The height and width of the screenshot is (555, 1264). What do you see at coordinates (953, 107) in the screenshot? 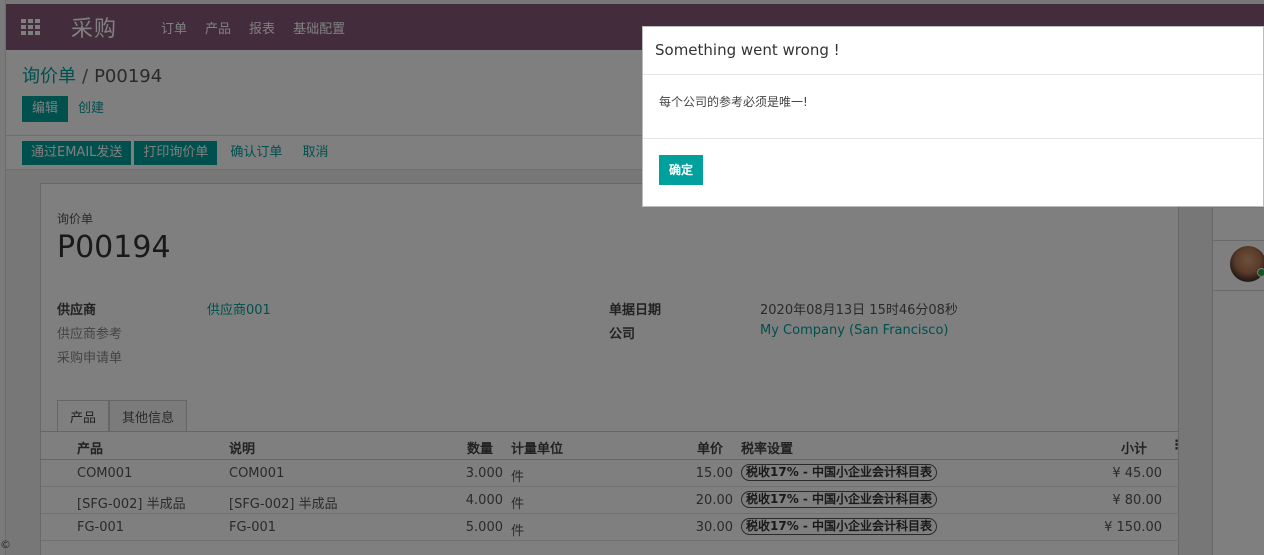
I see `dialog-message: 每个公司的参考必须是唯一!` at bounding box center [953, 107].